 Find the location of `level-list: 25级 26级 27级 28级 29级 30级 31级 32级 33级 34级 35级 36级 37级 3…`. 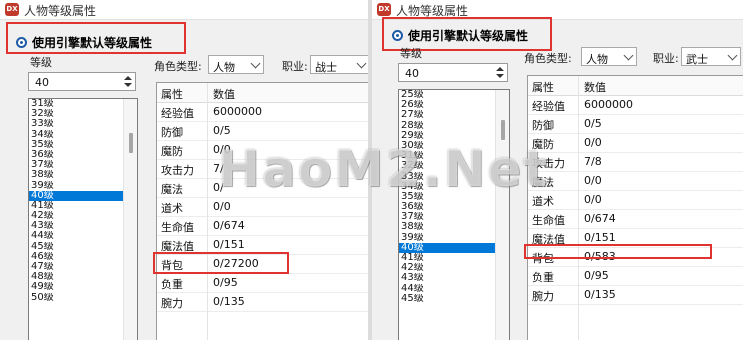

level-list: 25级 26级 27级 28级 29级 30级 31级 32级 33级 34级 35级 36级 37级 3… is located at coordinates (454, 214).